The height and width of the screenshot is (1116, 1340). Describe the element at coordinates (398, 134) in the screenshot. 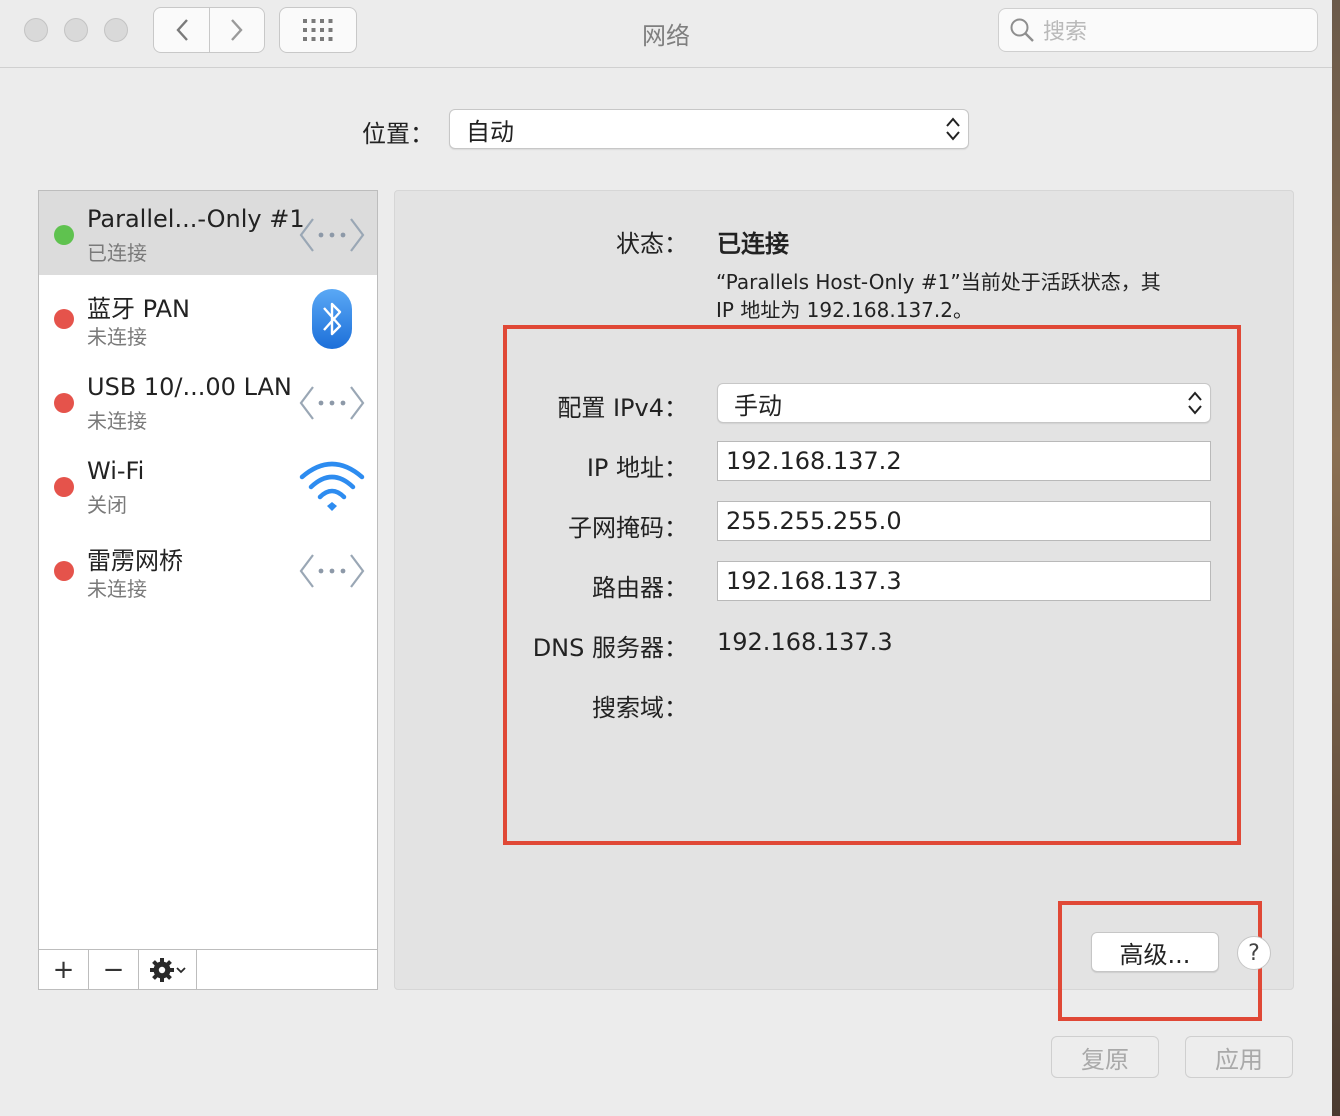

I see `location-label: 位置：` at that location.